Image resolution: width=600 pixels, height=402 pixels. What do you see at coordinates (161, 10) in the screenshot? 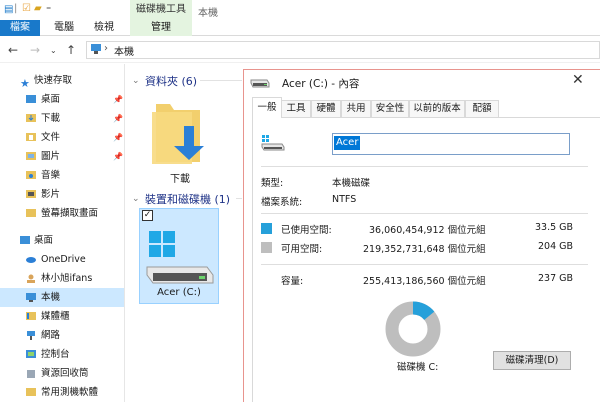
I see `drive-tools-header: 磁碟機工具` at bounding box center [161, 10].